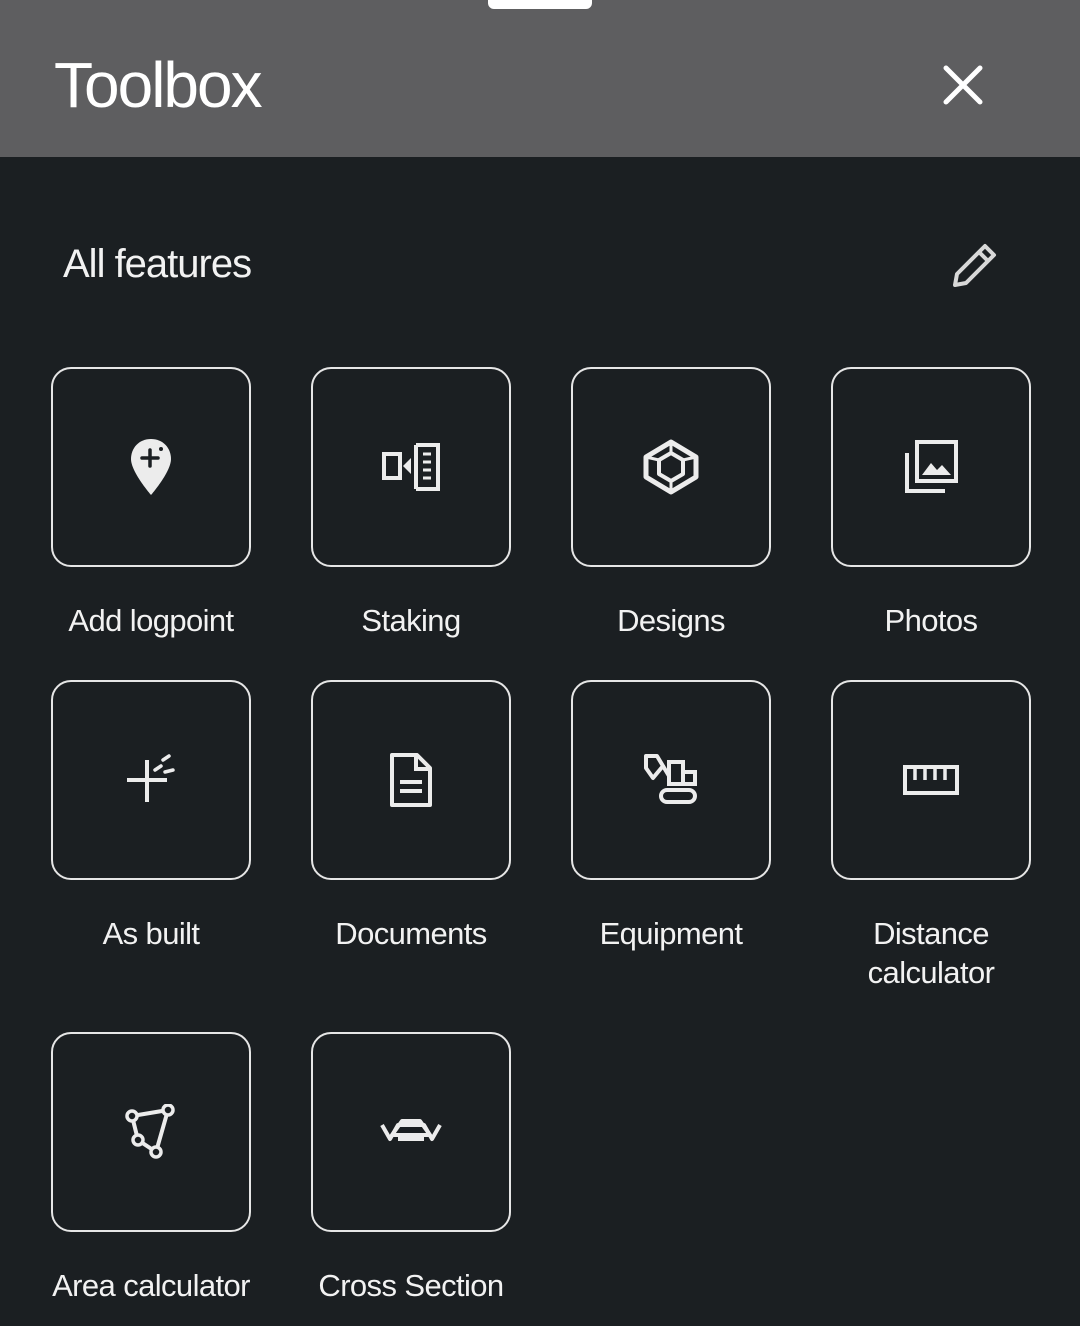  I want to click on close-button, so click(963, 85).